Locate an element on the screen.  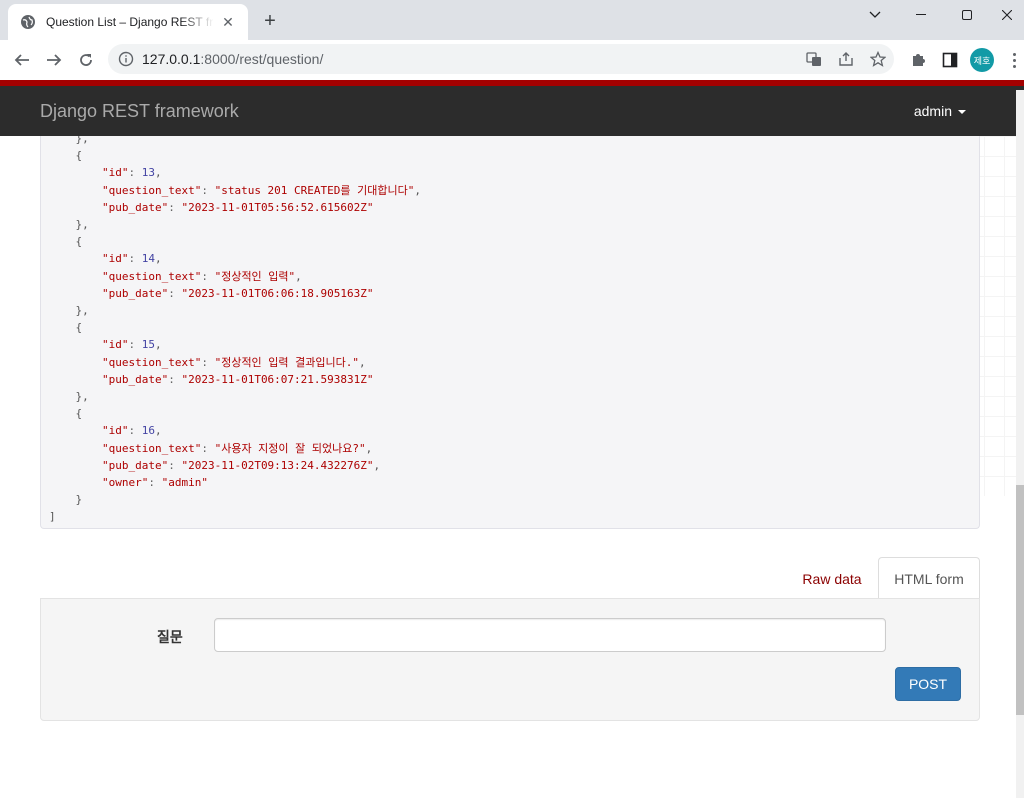
question-field-label: 질문 is located at coordinates (170, 637).